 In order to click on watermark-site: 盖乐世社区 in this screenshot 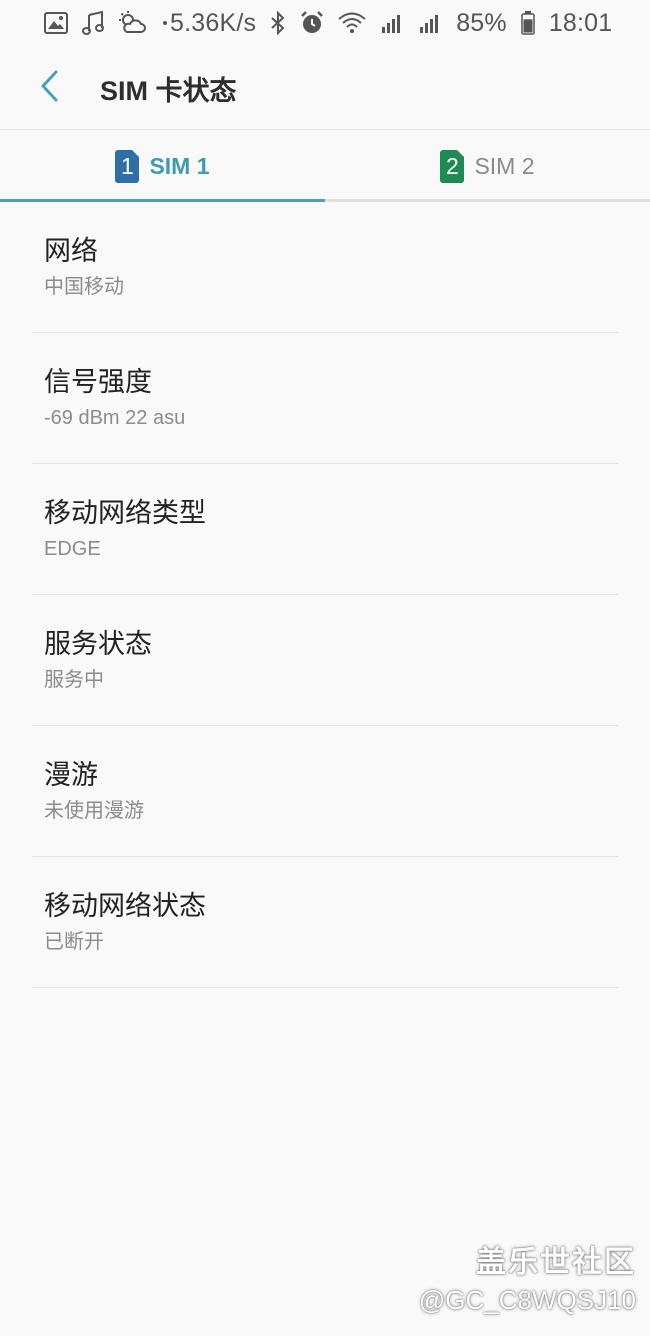, I will do `click(556, 1262)`.